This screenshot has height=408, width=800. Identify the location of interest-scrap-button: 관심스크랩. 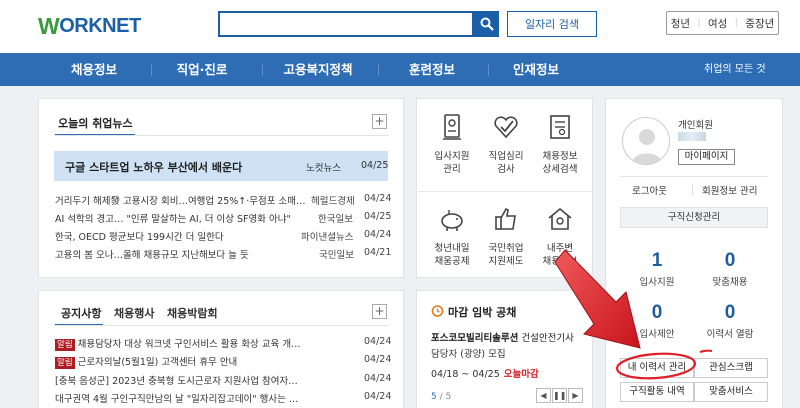
(731, 368).